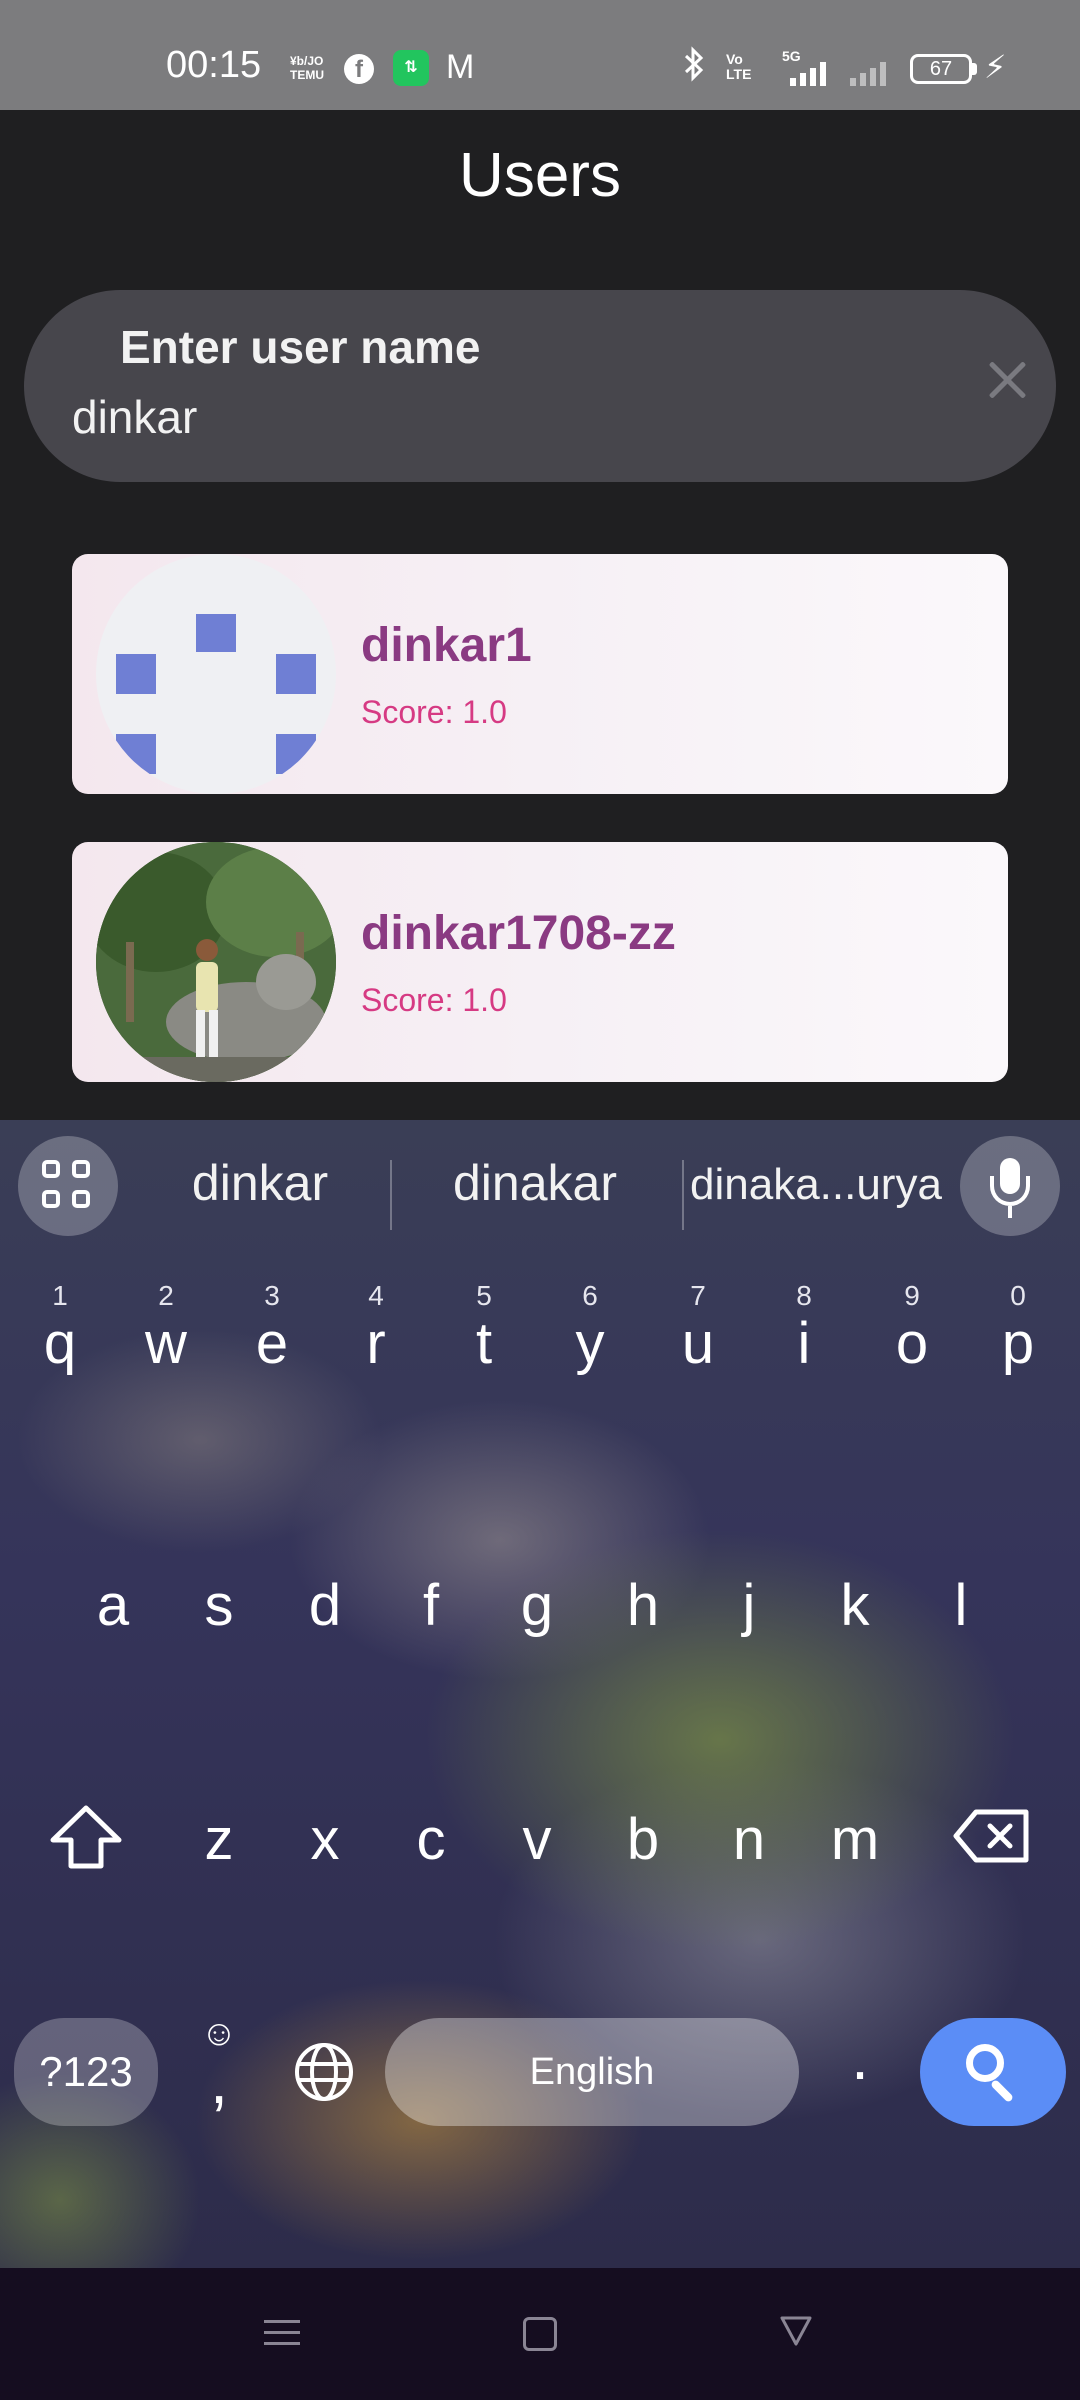  Describe the element at coordinates (166, 1335) in the screenshot. I see `key-w: 2w` at that location.